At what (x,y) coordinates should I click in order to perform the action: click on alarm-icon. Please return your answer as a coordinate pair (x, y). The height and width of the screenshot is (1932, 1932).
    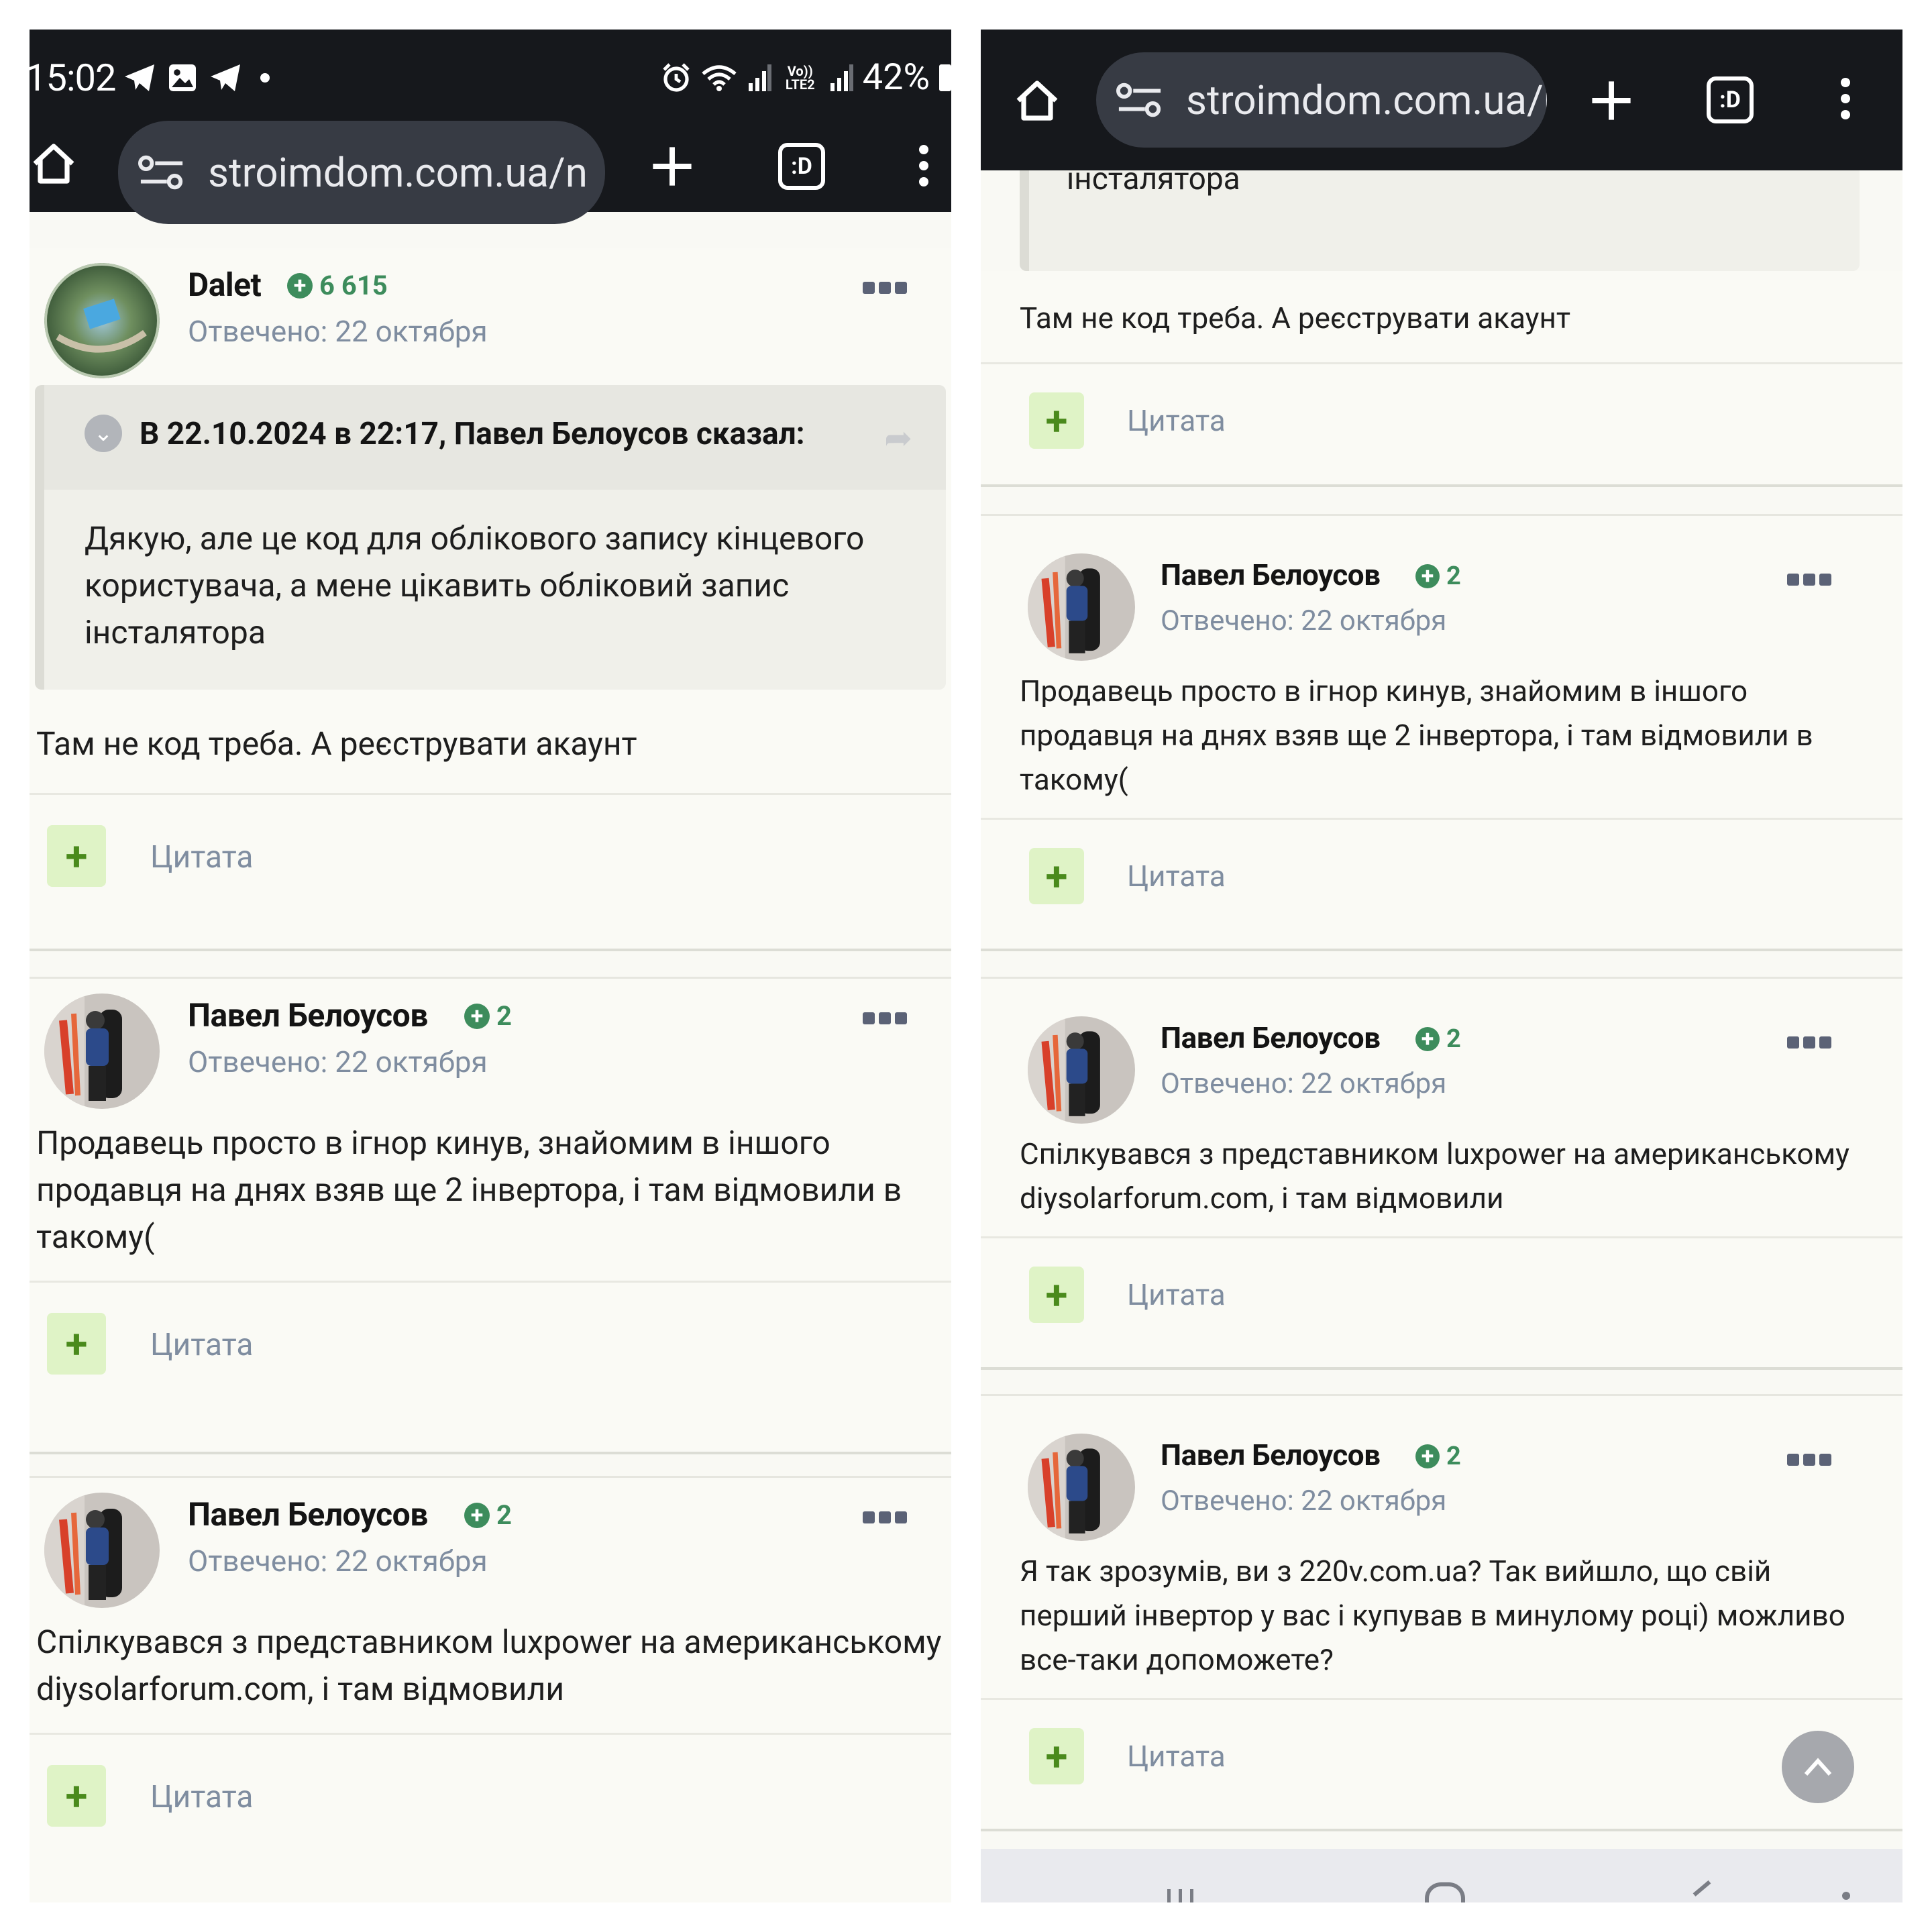
    Looking at the image, I should click on (676, 77).